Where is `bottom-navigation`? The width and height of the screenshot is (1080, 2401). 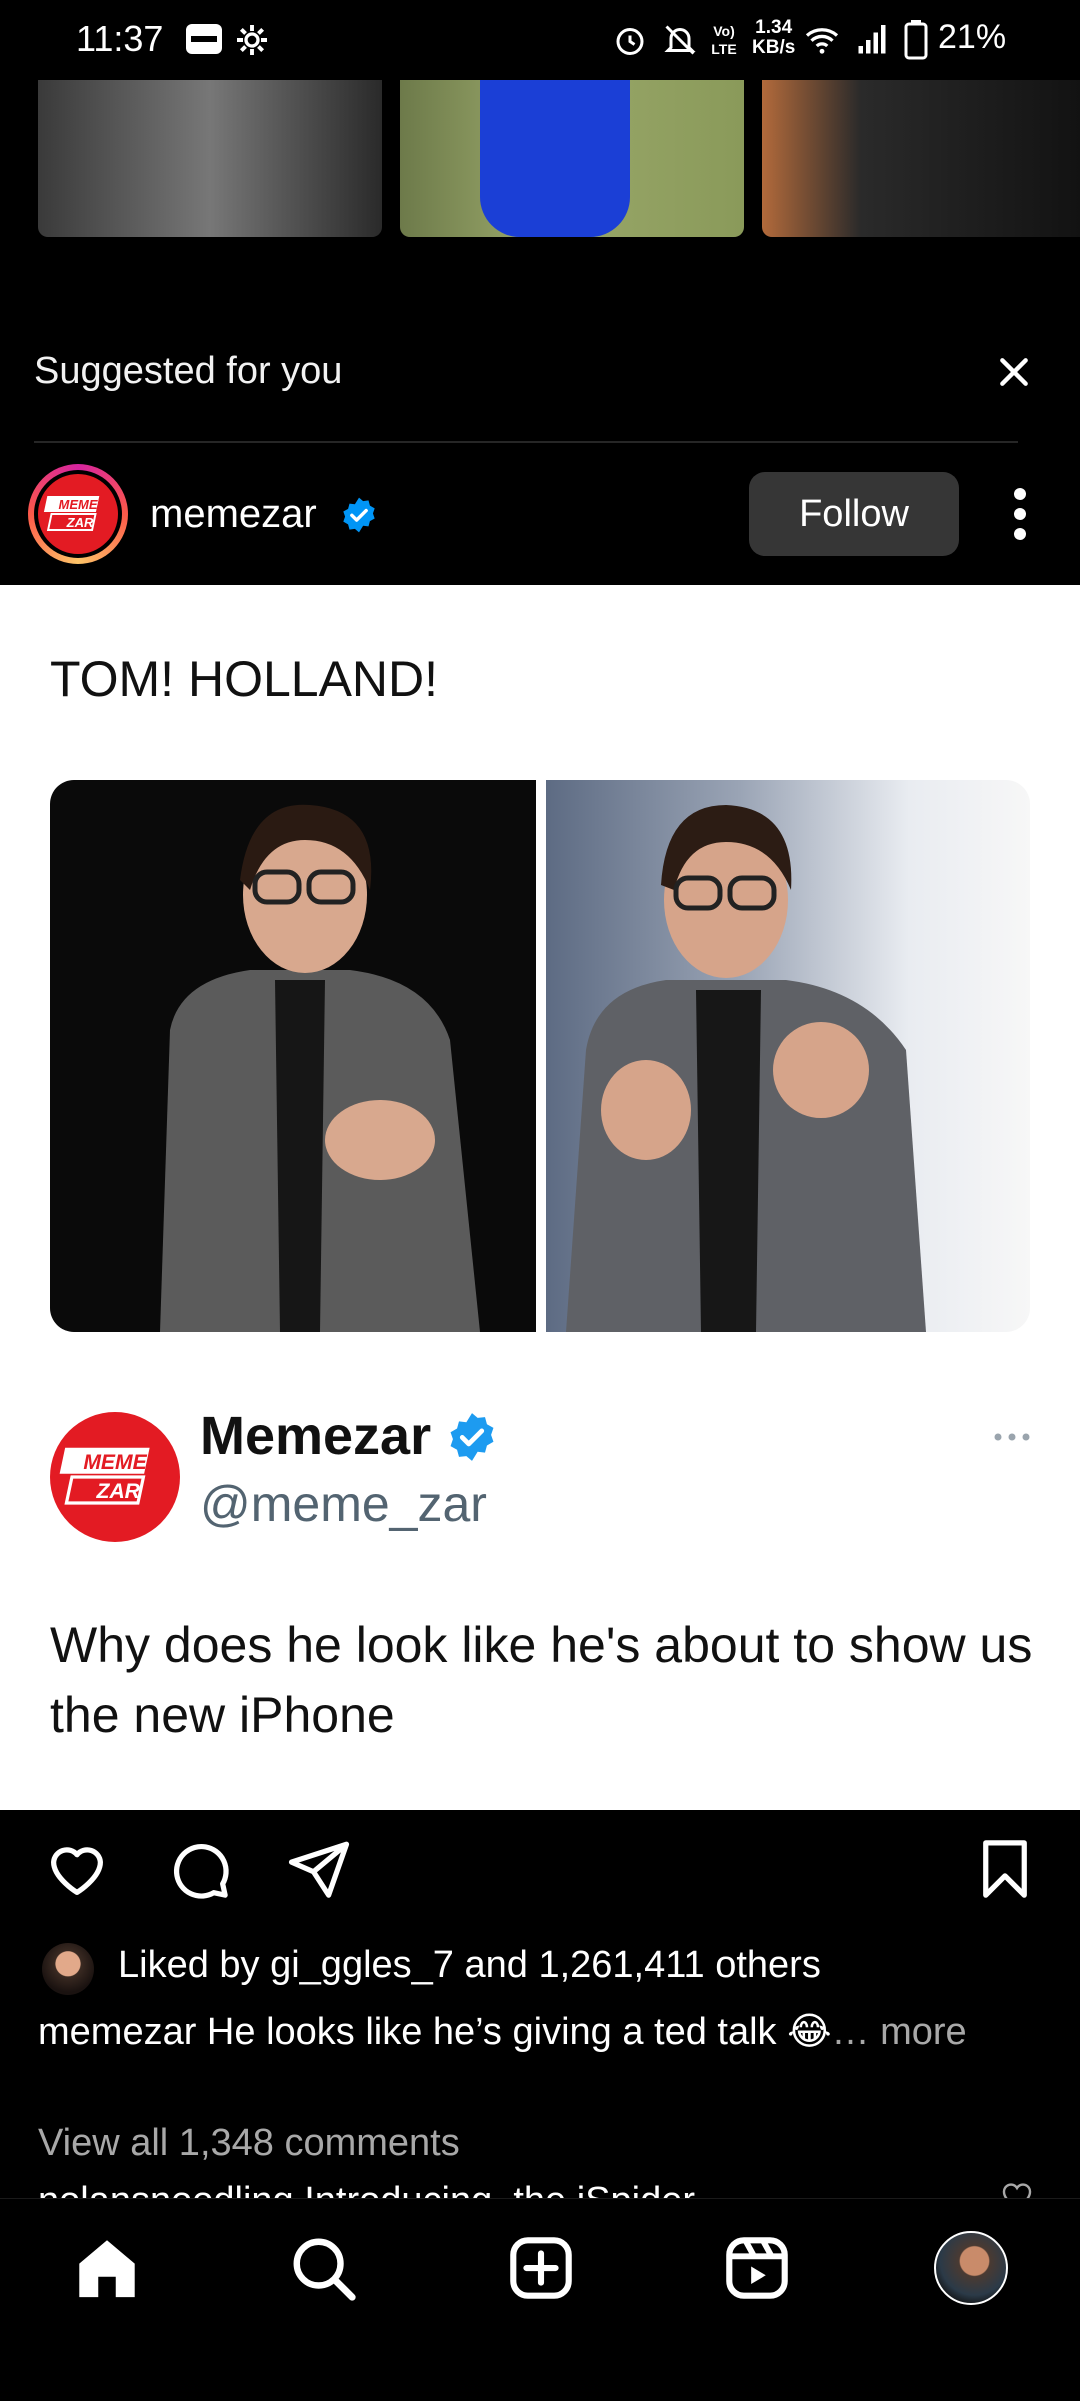 bottom-navigation is located at coordinates (540, 2299).